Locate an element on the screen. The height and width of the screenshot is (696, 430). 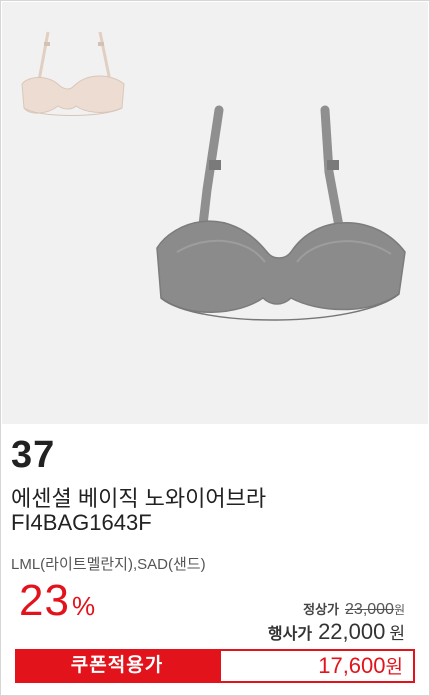
event-price-label: 행사가 is located at coordinates (290, 634).